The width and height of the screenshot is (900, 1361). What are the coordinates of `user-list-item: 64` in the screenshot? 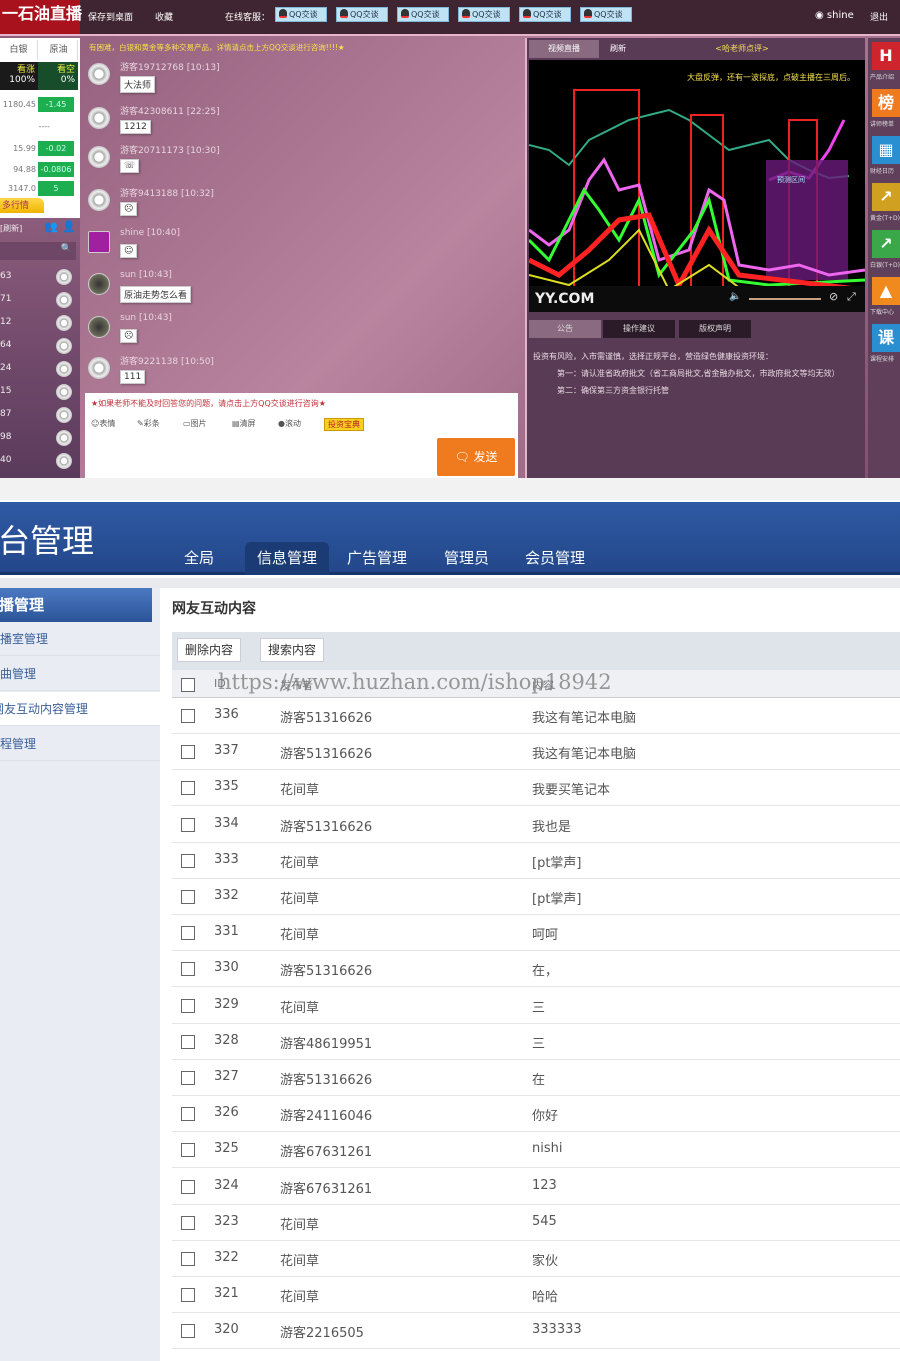 It's located at (40, 347).